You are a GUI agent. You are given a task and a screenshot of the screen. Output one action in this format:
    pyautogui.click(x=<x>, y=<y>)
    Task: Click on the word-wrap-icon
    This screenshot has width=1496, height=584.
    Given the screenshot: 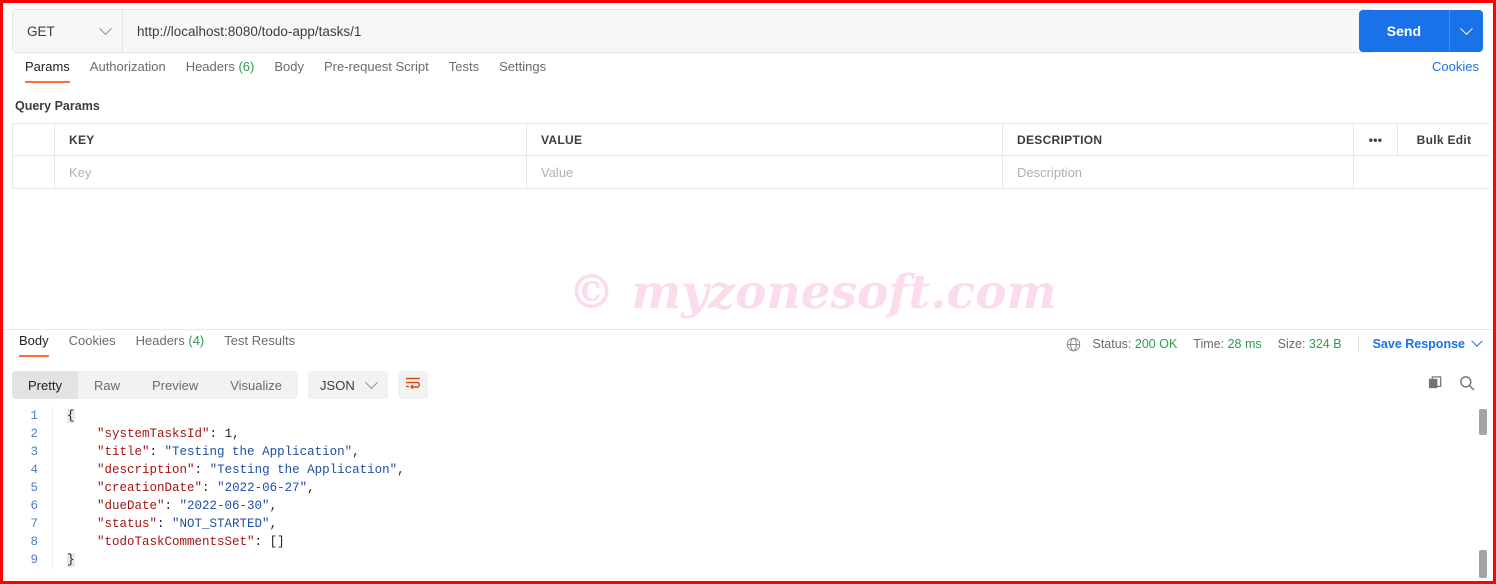 What is the action you would take?
    pyautogui.click(x=413, y=385)
    